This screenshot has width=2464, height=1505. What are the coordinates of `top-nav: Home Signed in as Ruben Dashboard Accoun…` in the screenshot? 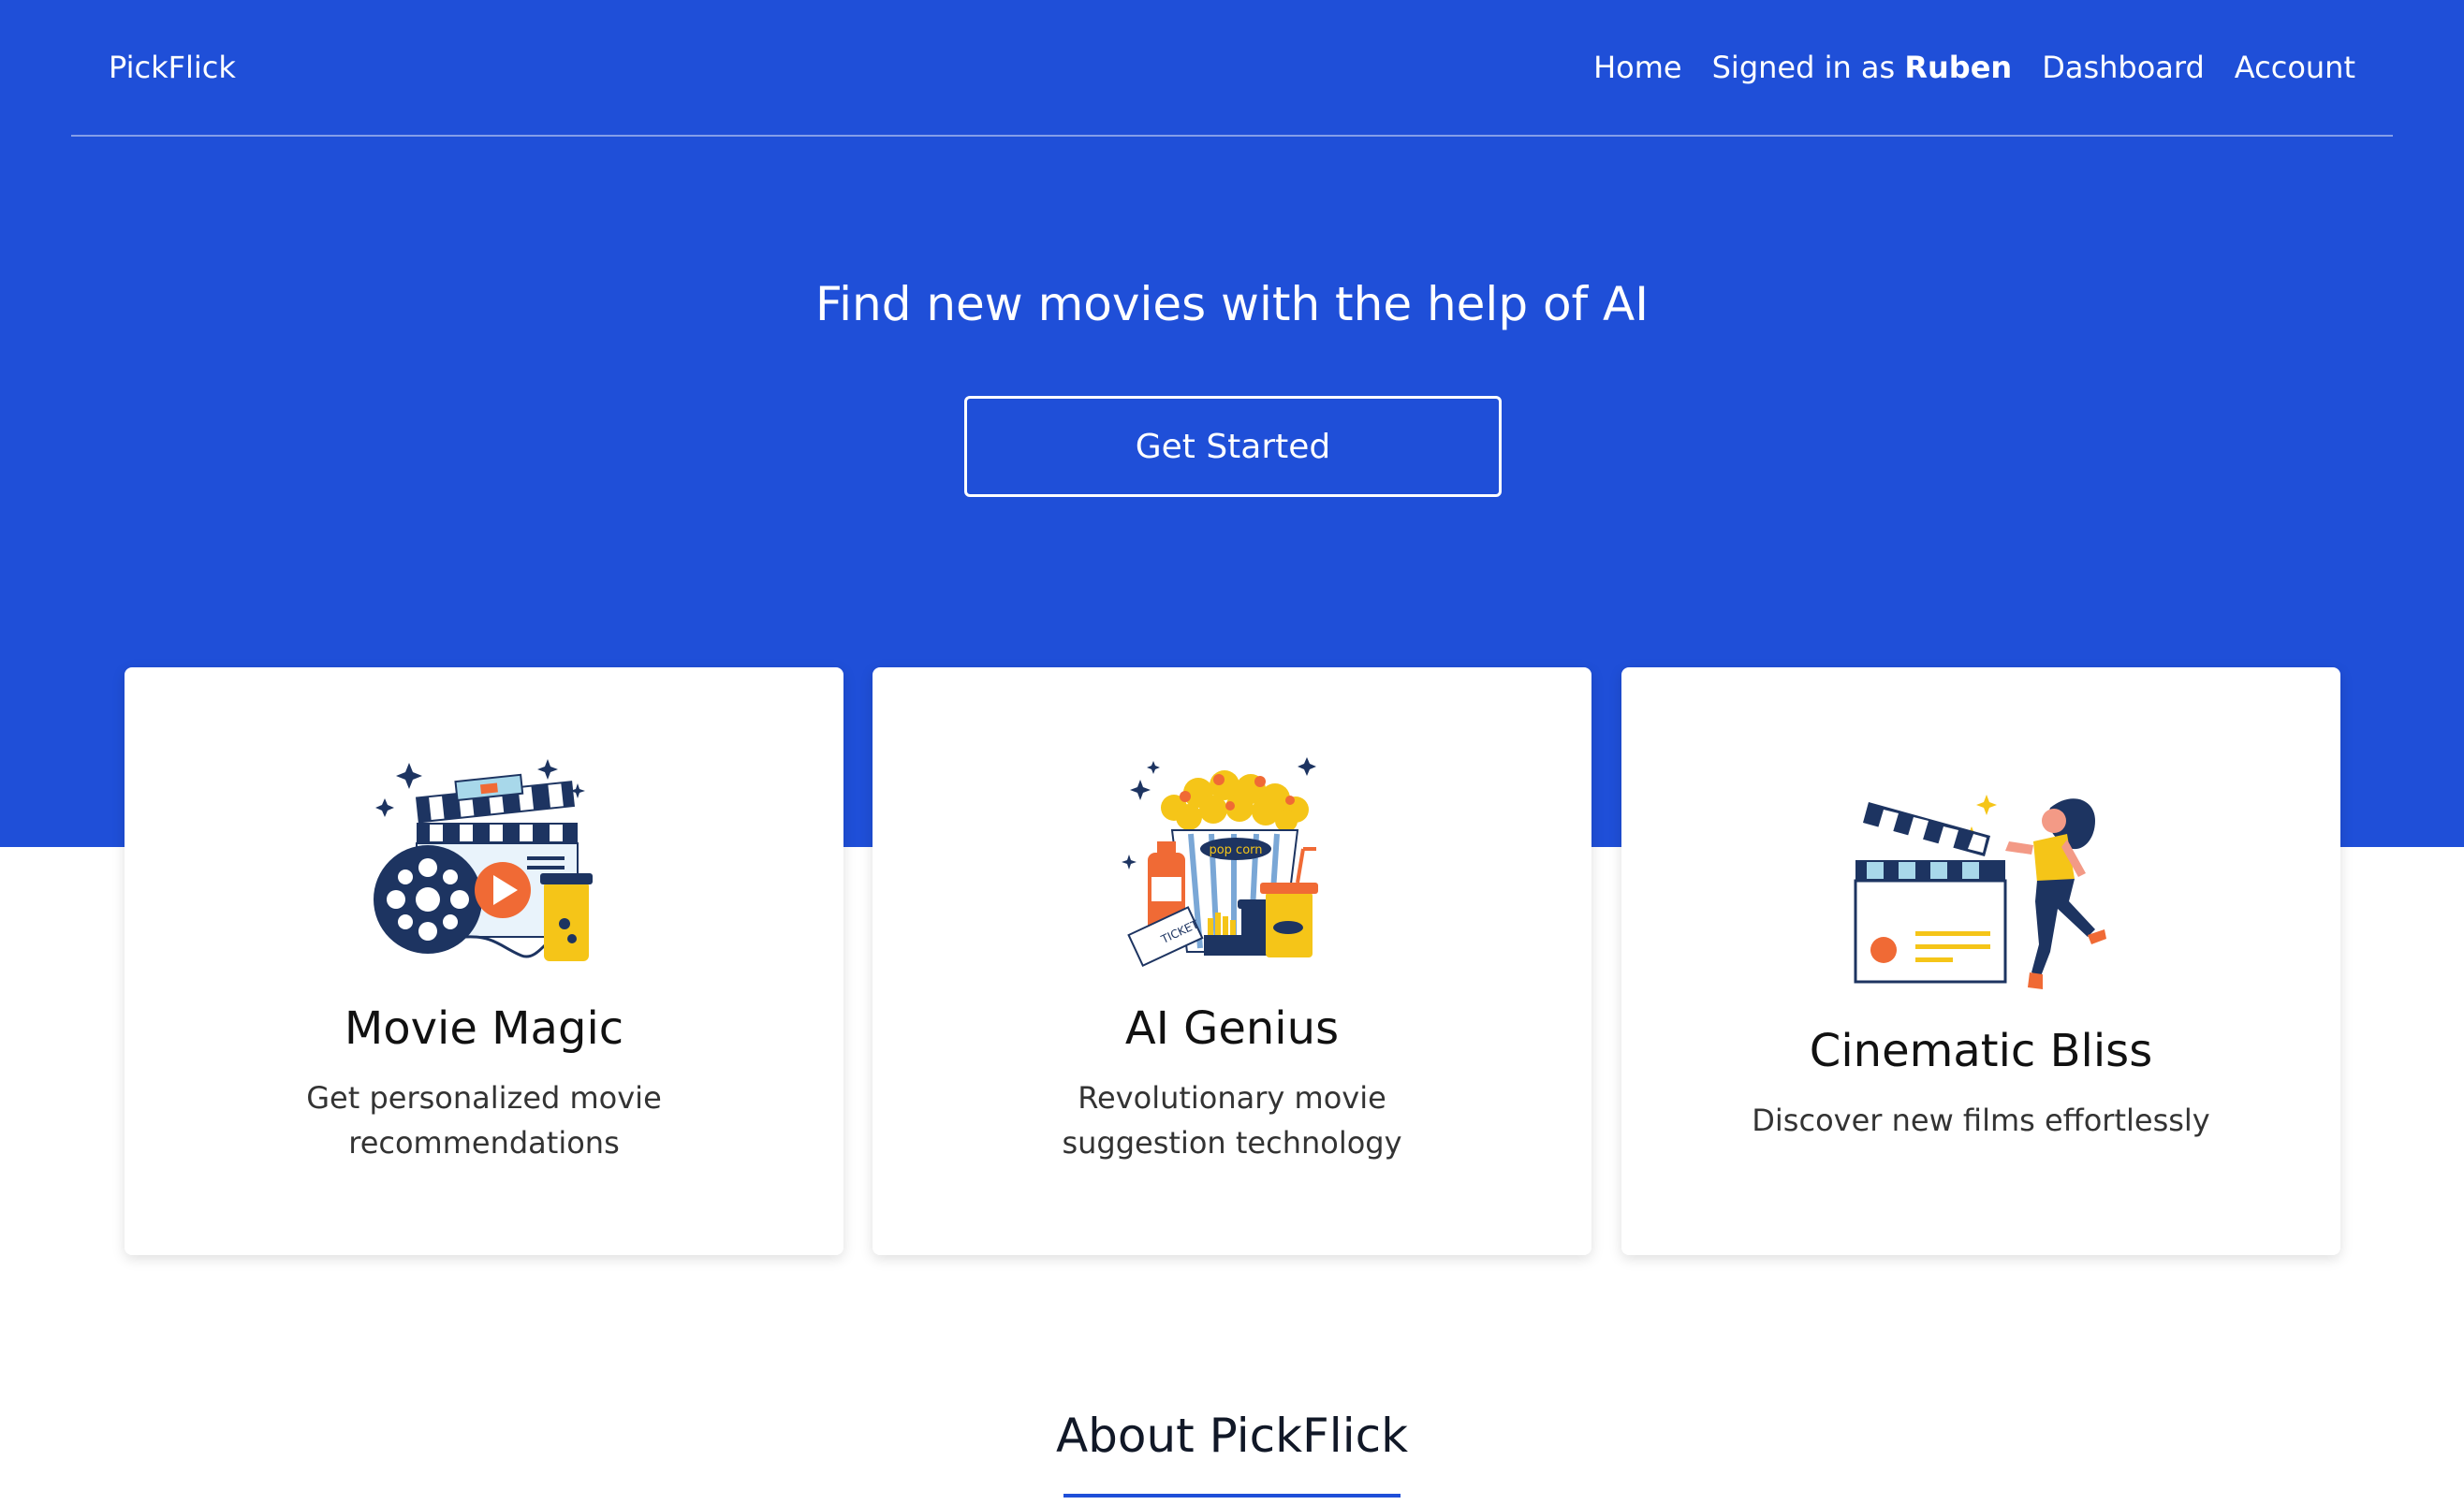 It's located at (1974, 67).